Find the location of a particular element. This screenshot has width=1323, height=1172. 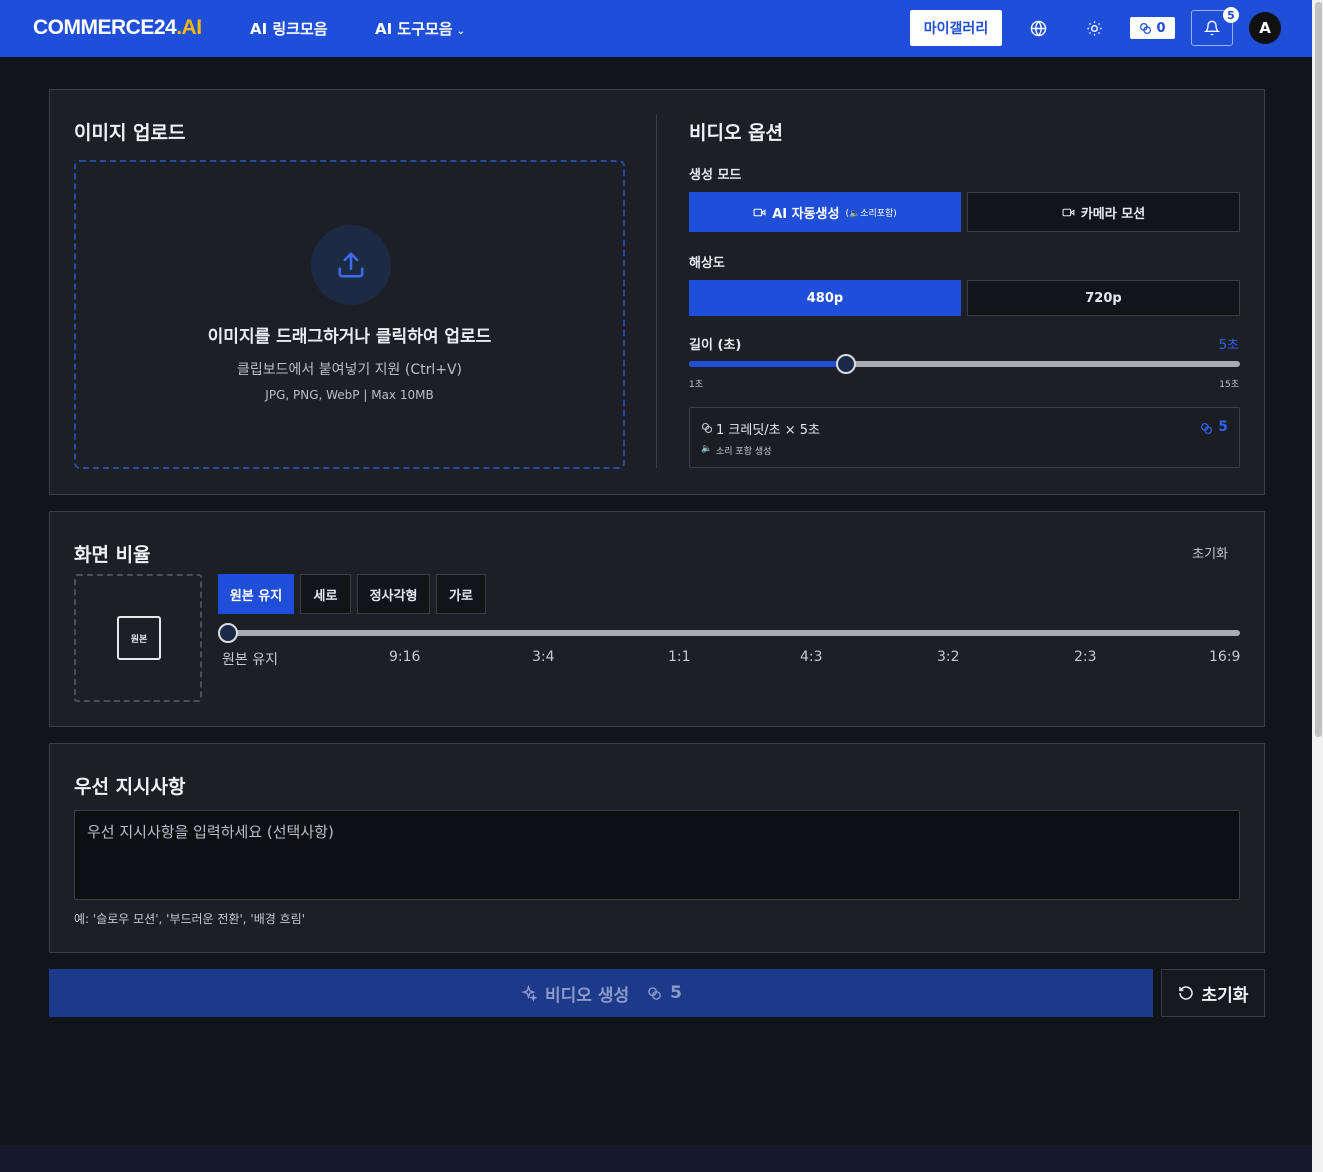

reset-label: 초기화 is located at coordinates (1225, 995).